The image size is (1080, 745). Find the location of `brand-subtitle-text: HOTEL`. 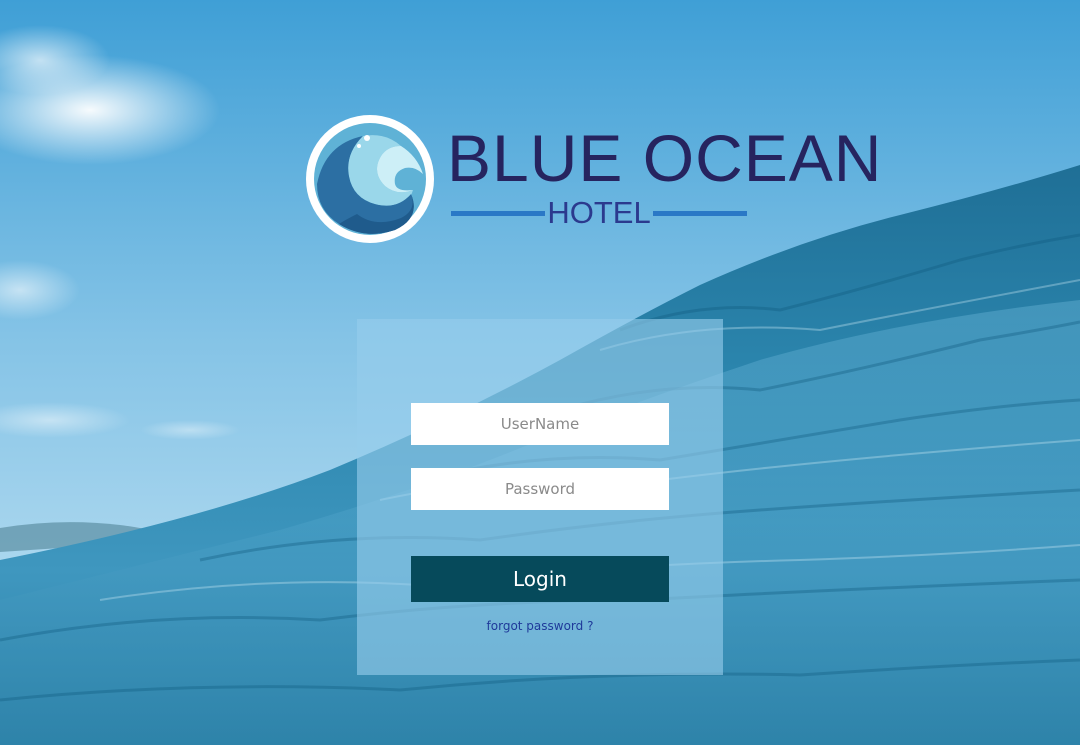

brand-subtitle-text: HOTEL is located at coordinates (599, 212).